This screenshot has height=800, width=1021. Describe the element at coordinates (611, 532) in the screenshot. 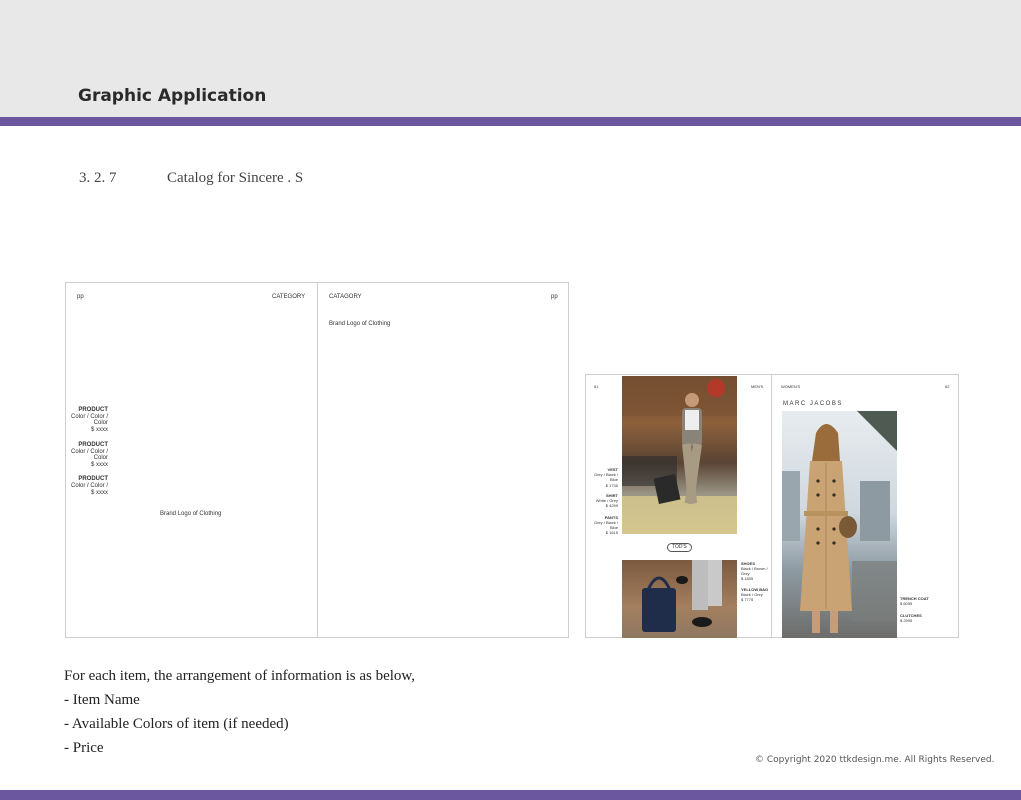

I see `item-price: $ 1615` at that location.